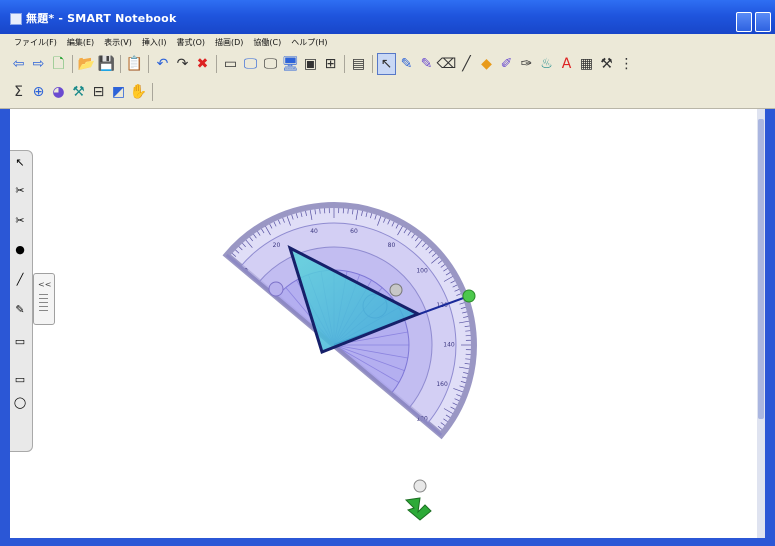  What do you see at coordinates (449, 345) in the screenshot?
I see `protractor-tick-label: 140` at bounding box center [449, 345].